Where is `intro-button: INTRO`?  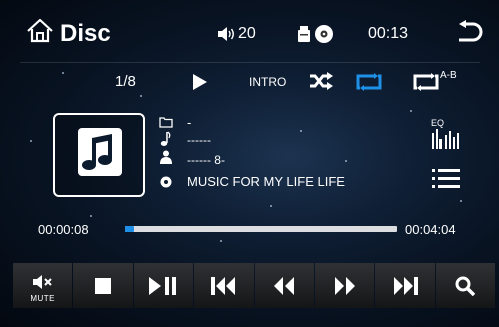 intro-button: INTRO is located at coordinates (267, 82).